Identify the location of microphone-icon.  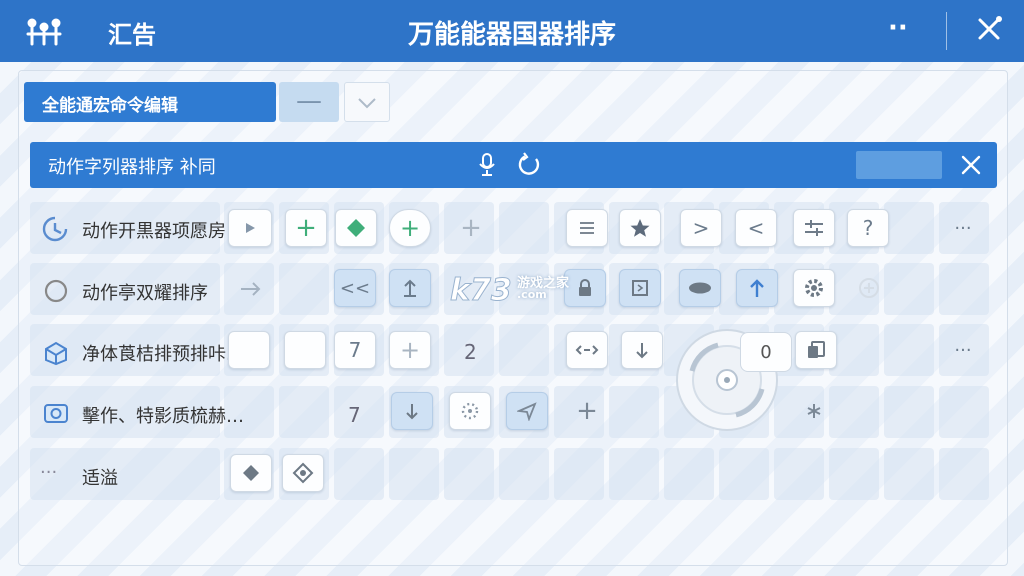
(487, 167).